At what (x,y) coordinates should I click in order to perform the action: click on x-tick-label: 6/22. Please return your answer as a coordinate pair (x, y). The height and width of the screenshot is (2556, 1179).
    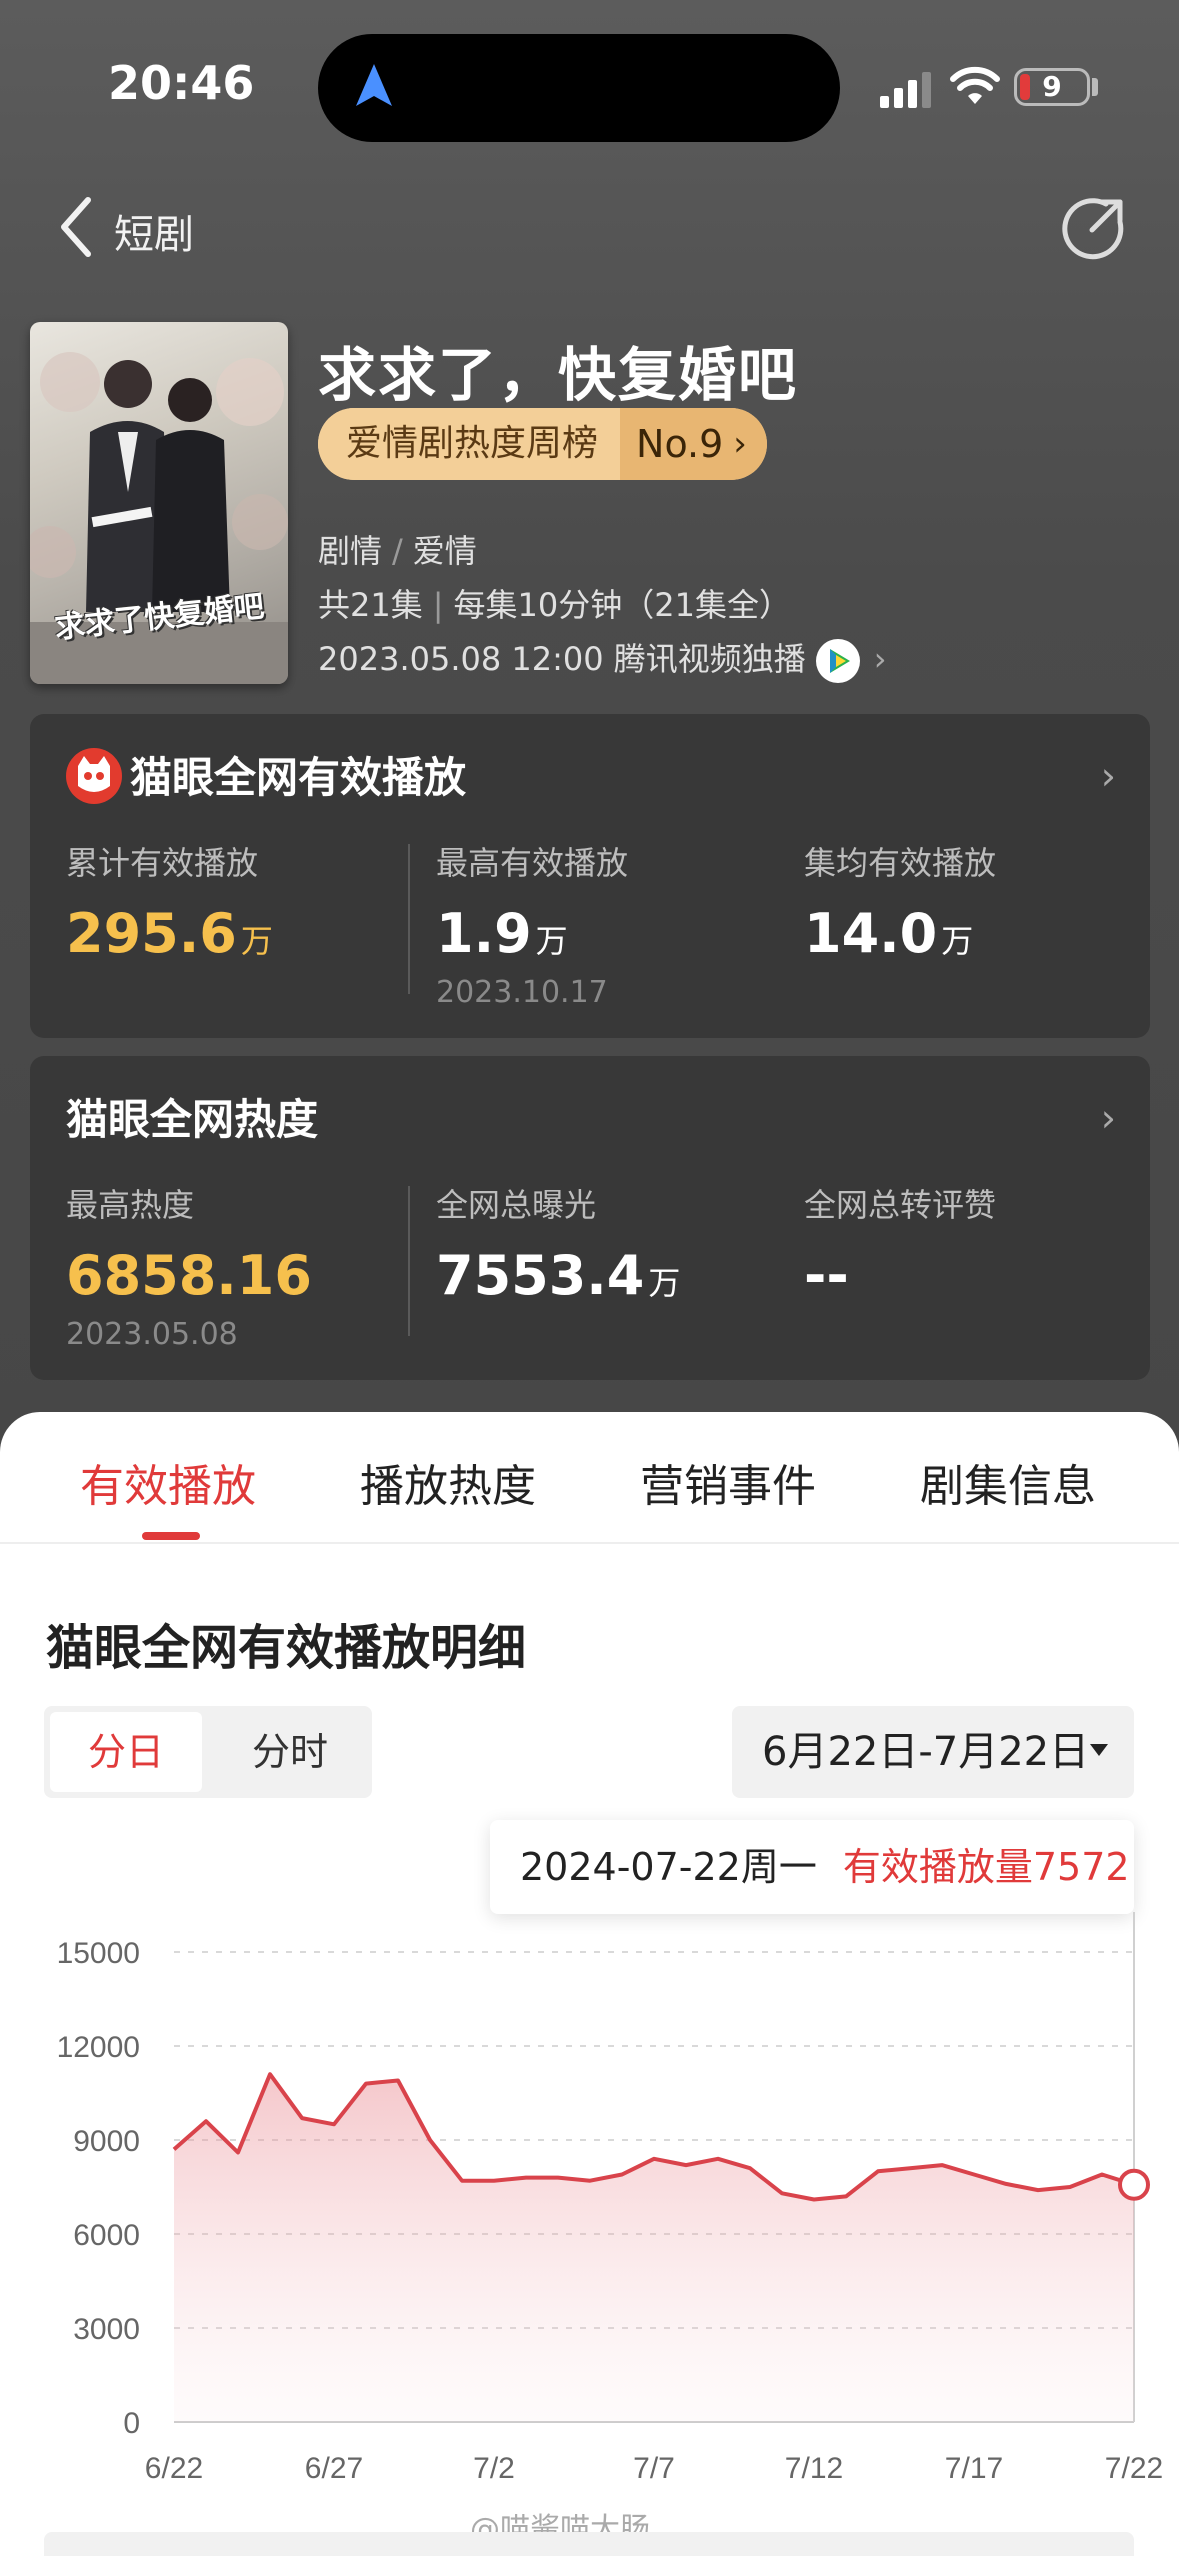
    Looking at the image, I should click on (174, 2468).